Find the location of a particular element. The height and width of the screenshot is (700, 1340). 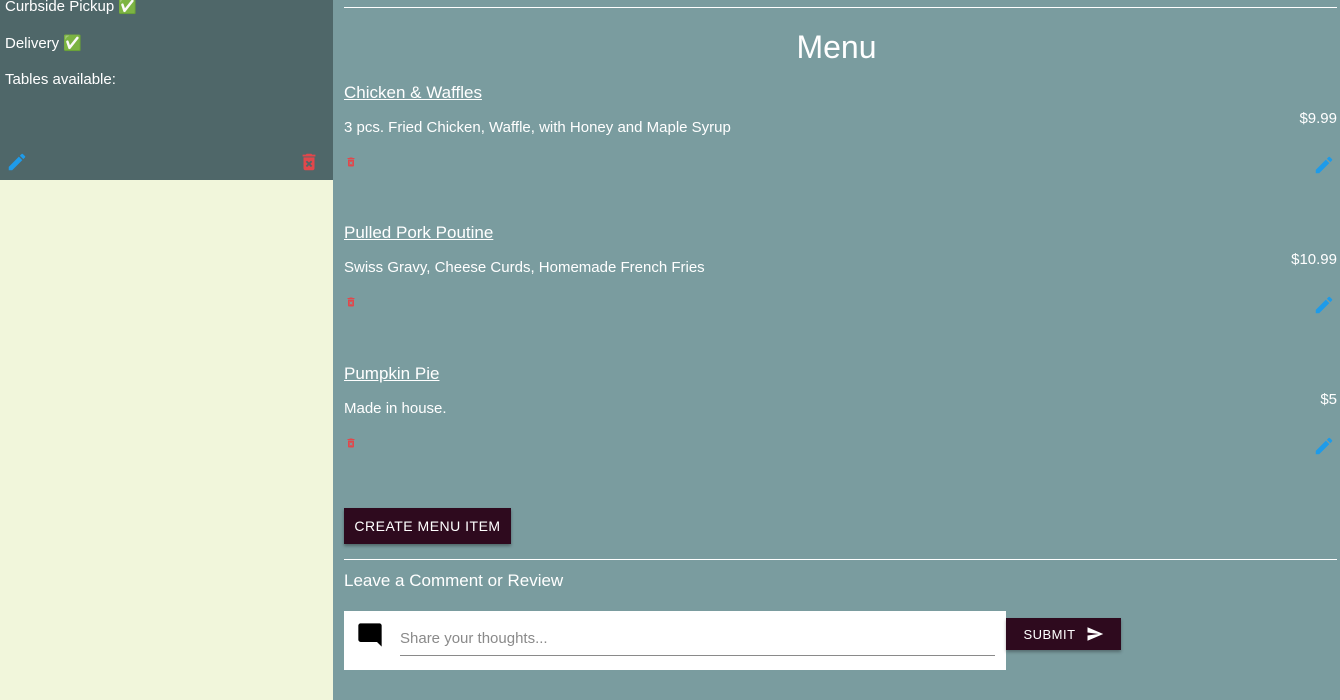

submit-comment-button: SUBMIT is located at coordinates (1063, 634).